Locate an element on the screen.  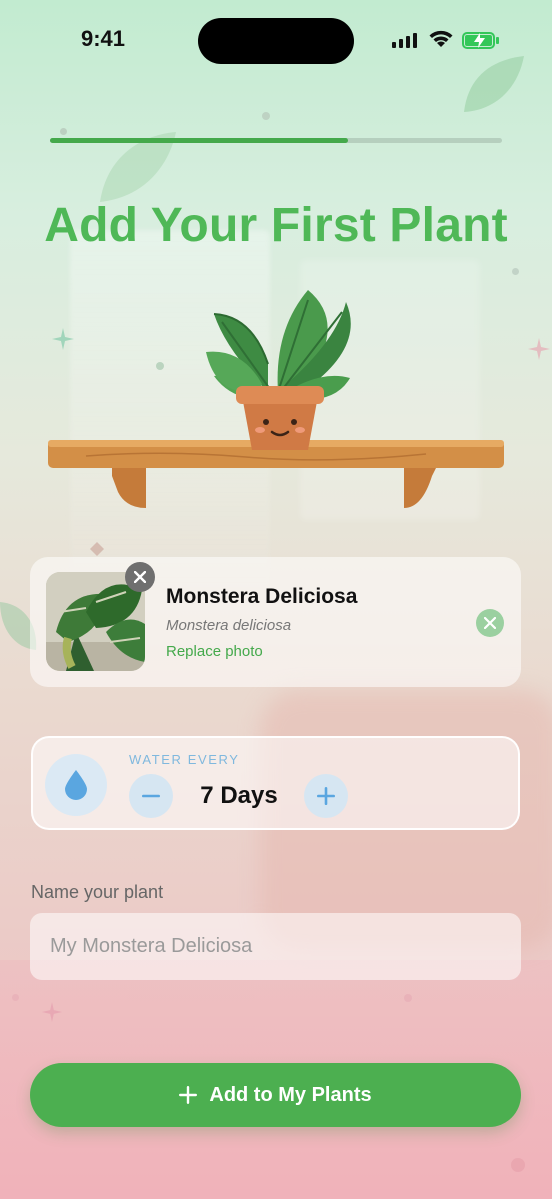
plant-nickname-input is located at coordinates (275, 946).